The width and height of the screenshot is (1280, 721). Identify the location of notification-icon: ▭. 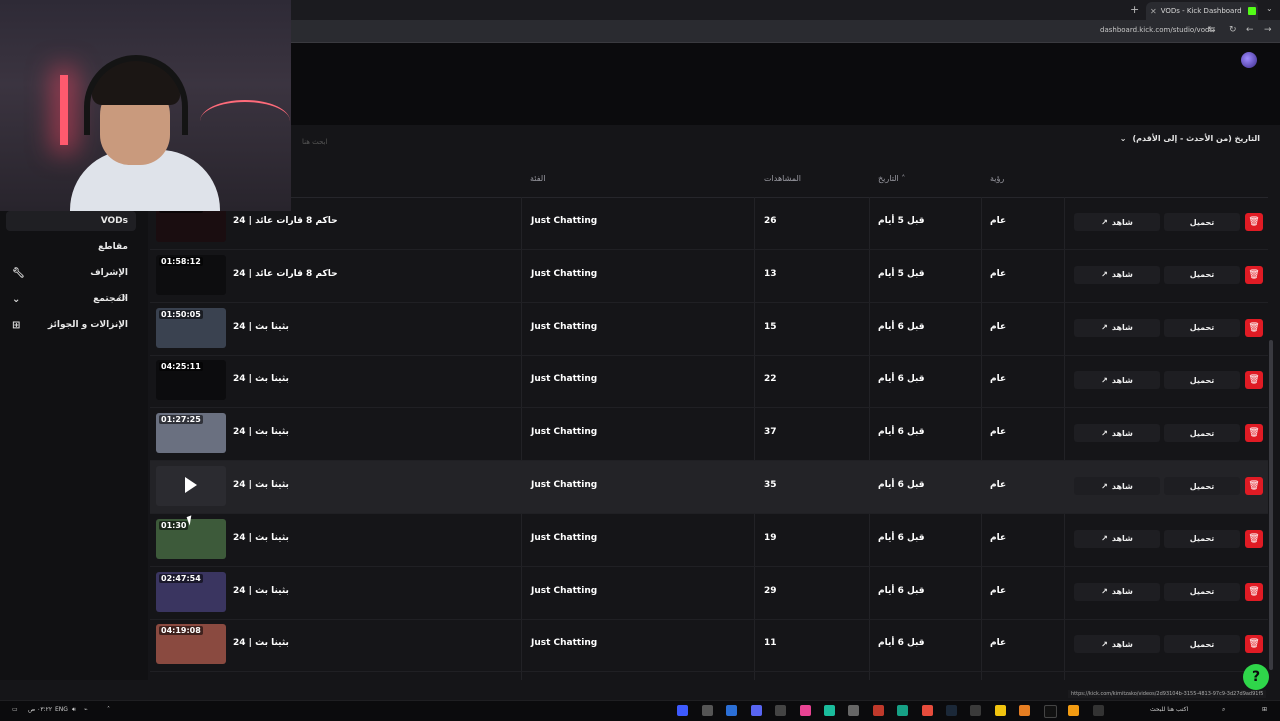
(15, 709).